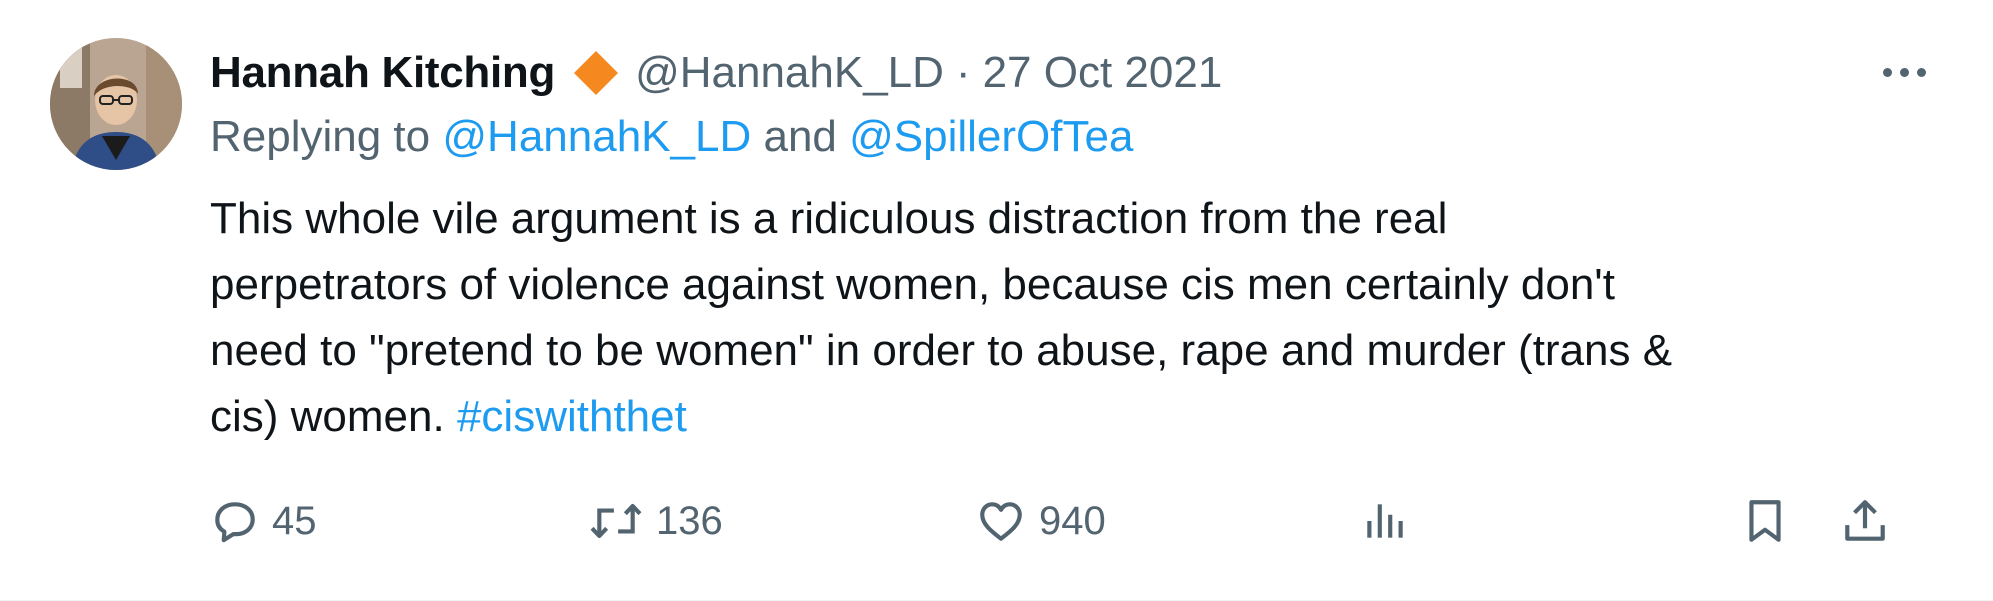  I want to click on more-options-icon, so click(1904, 72).